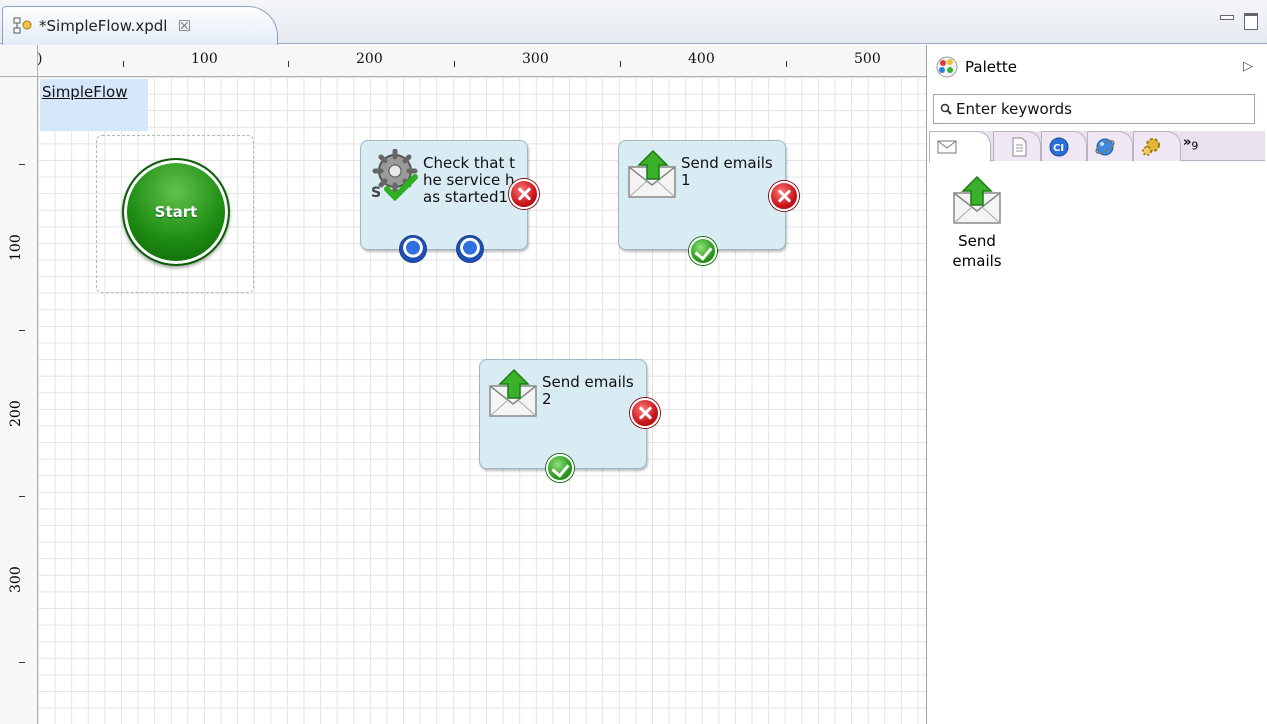 The image size is (1267, 724). Describe the element at coordinates (1238, 20) in the screenshot. I see `window-controls` at that location.